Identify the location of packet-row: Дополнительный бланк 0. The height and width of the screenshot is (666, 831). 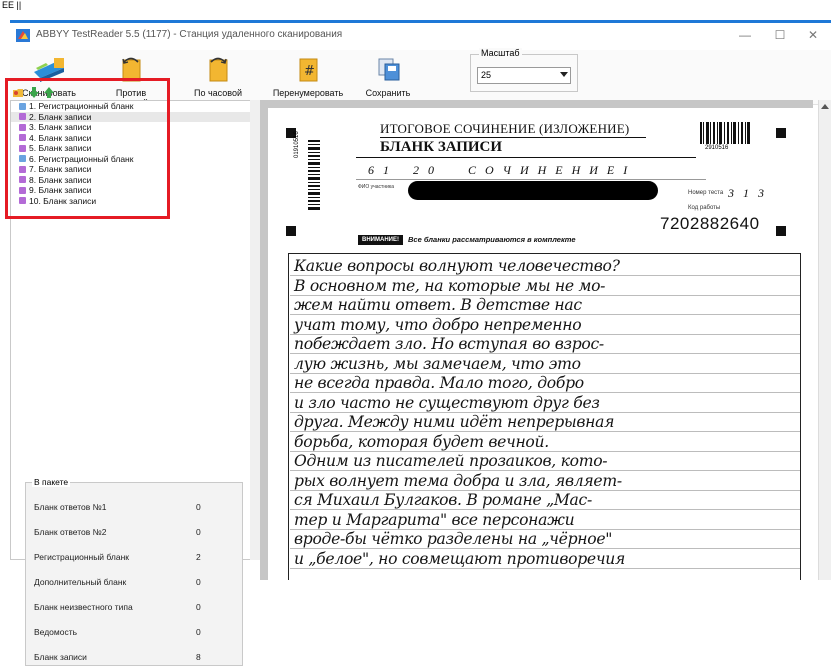
(134, 582).